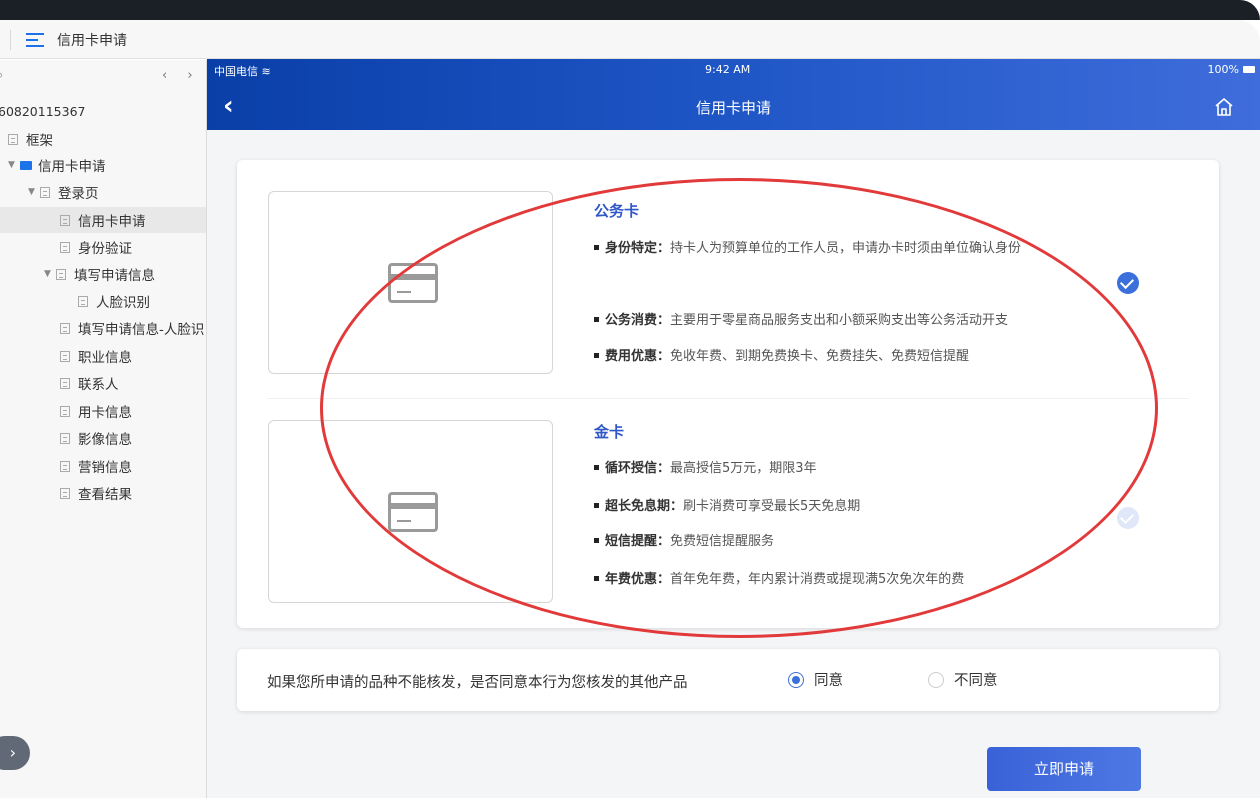  I want to click on feature-line: 年费优惠：首年免年费，年内累计消费或提现满5次免次年的费, so click(854, 580).